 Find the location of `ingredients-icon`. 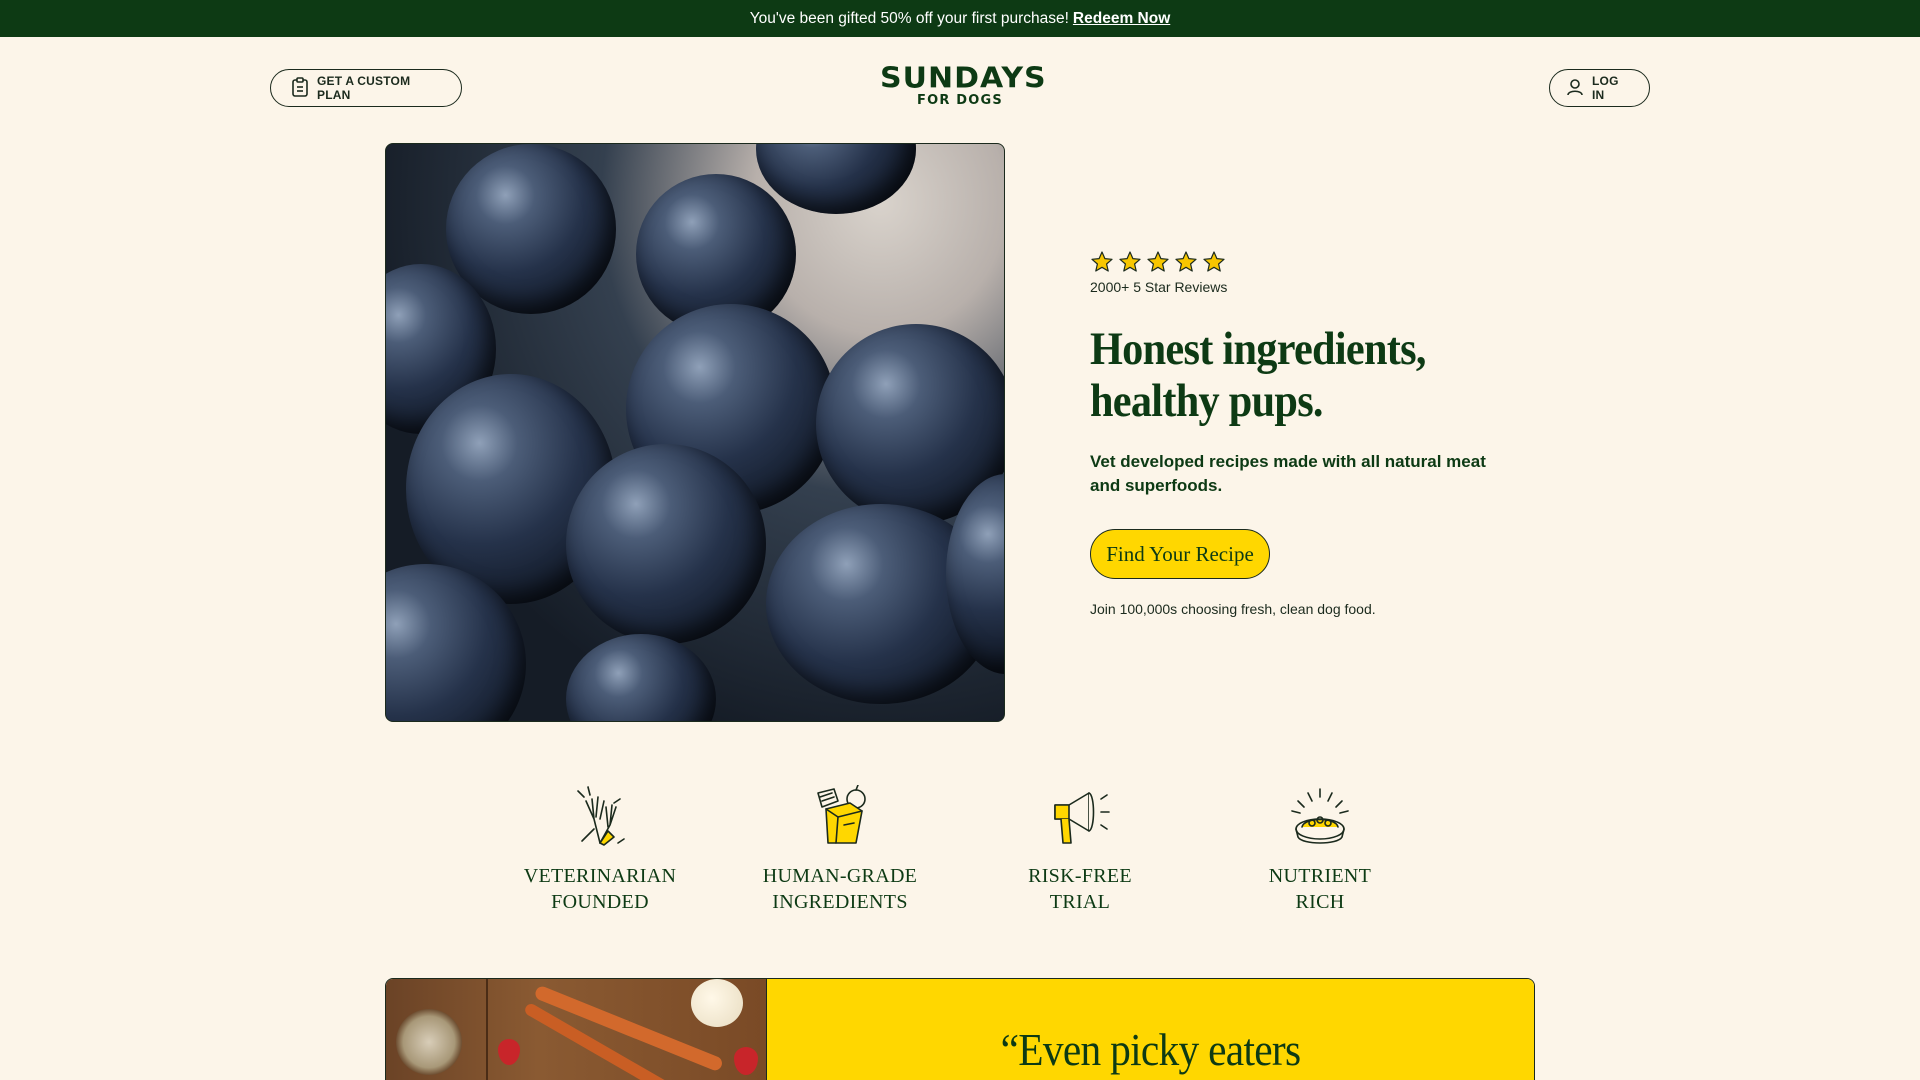

ingredients-icon is located at coordinates (841, 814).